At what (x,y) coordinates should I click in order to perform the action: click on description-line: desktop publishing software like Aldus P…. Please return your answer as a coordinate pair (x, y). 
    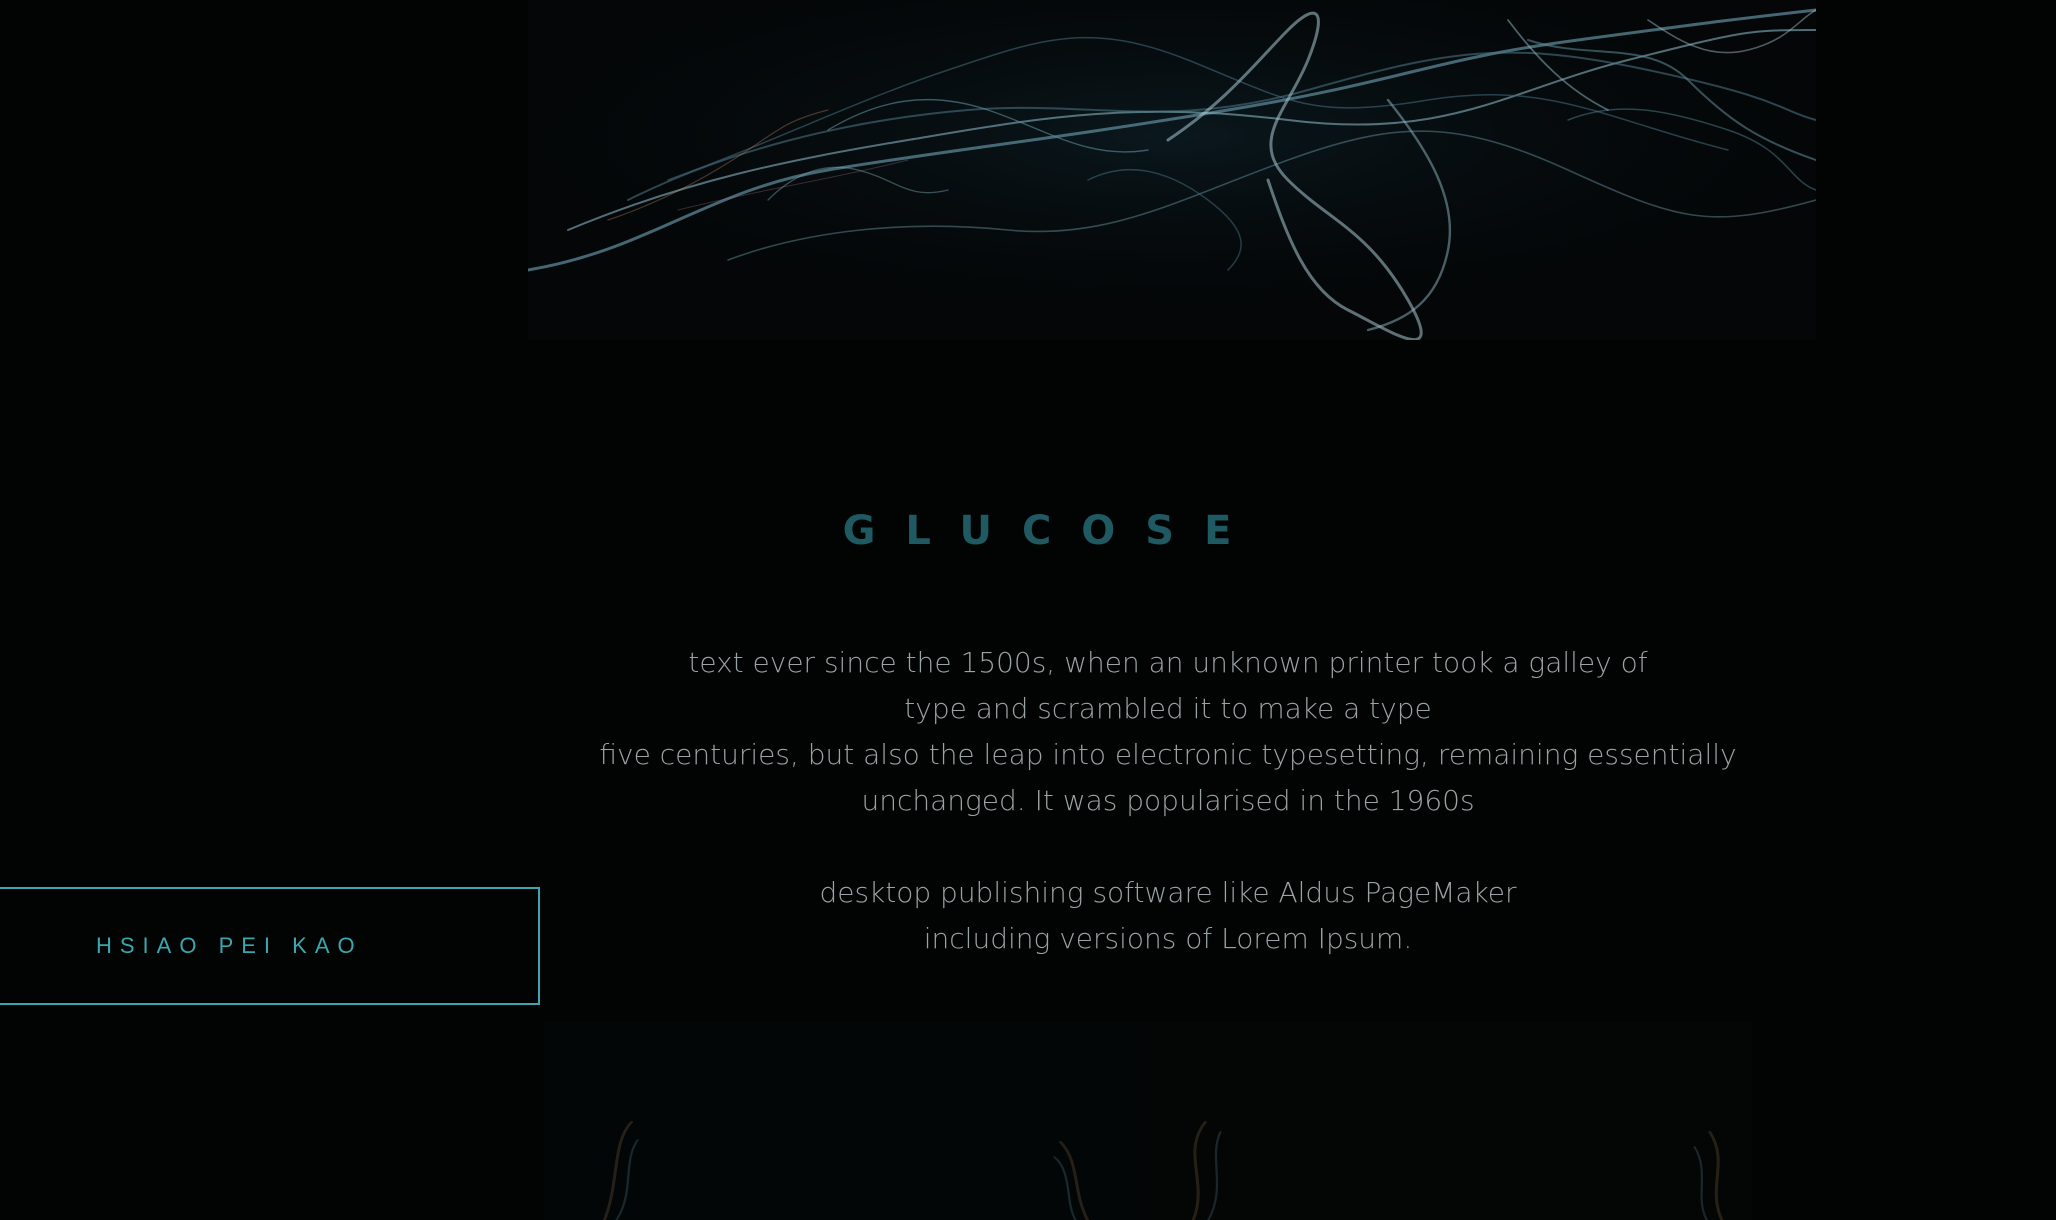
    Looking at the image, I should click on (1168, 892).